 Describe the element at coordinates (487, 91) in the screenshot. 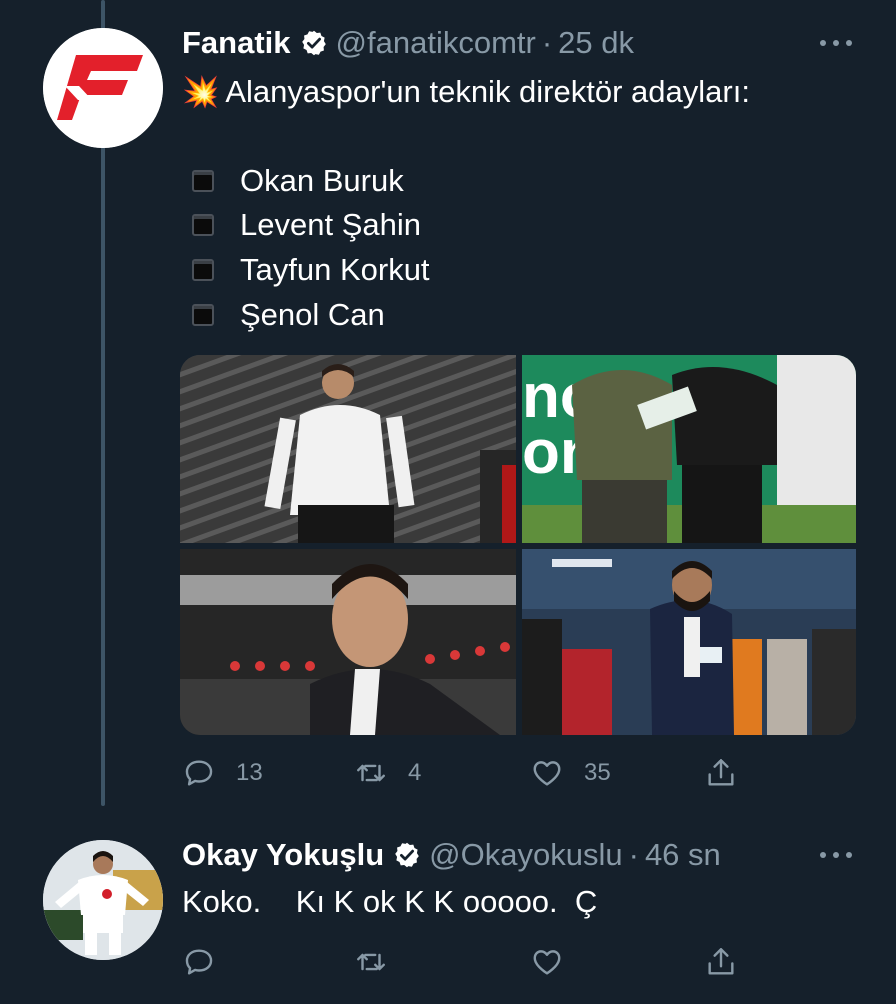

I see `tweet-headline: Alanyaspor'un teknik direktör adayları:` at that location.